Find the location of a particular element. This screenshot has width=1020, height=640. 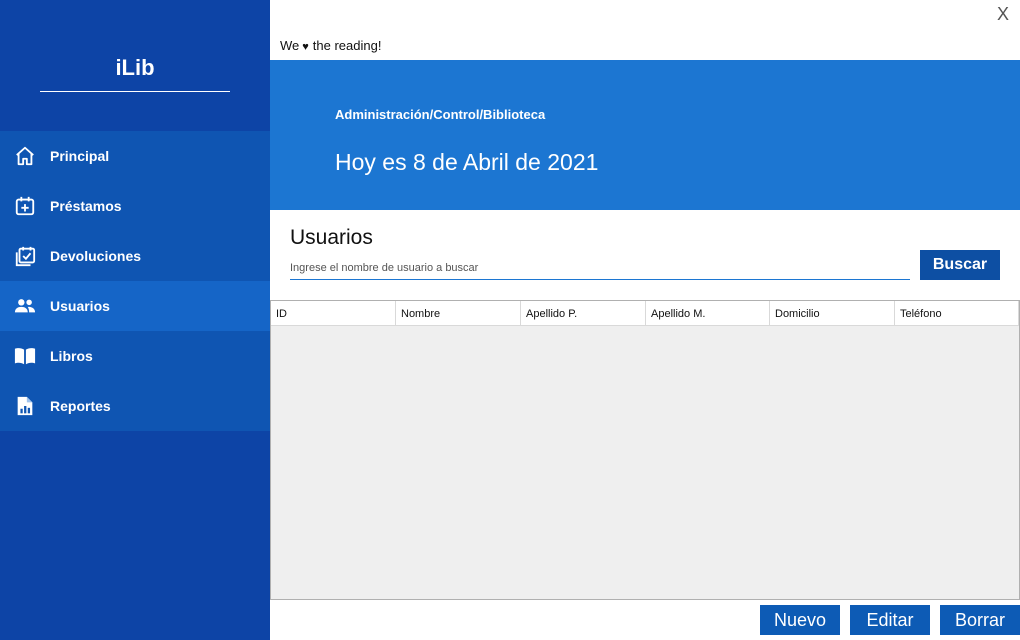

column-header-apellido-m: Apellido M. is located at coordinates (708, 313).